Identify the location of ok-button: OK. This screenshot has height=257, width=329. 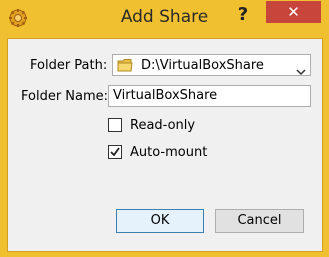
(160, 221).